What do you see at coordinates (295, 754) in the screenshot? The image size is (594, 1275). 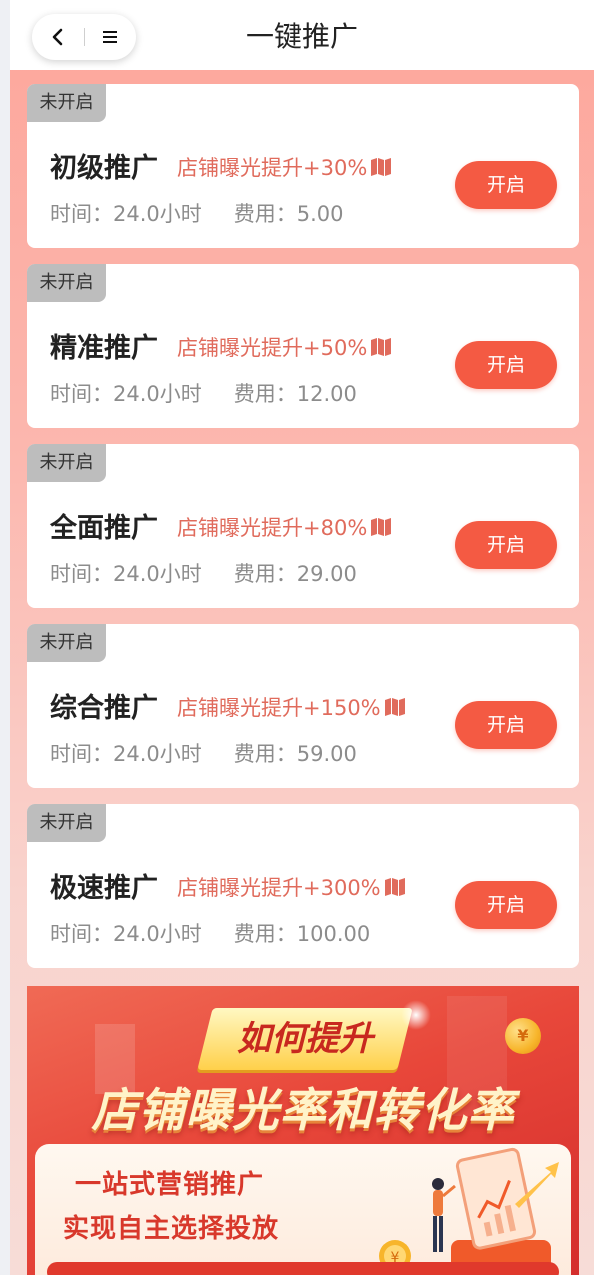 I see `fee-text: 费用：59.00` at bounding box center [295, 754].